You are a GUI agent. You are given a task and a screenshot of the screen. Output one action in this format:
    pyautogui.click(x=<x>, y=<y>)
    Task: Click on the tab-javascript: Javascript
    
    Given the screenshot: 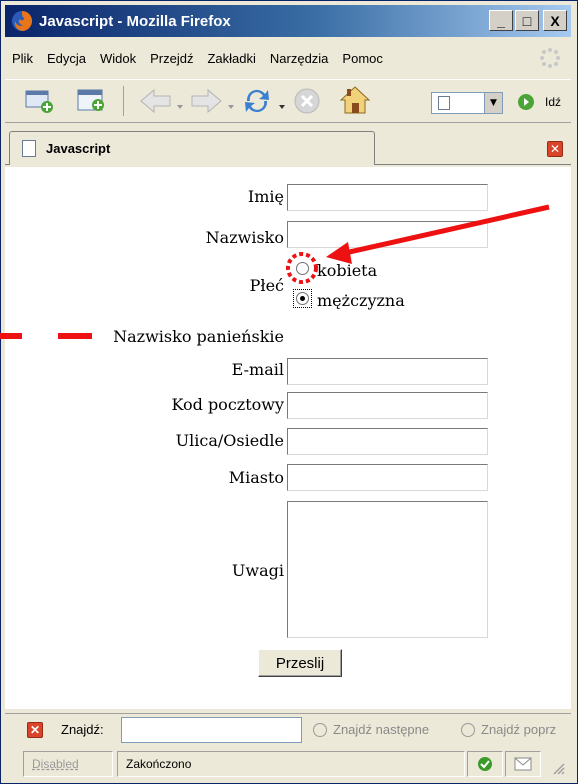 What is the action you would take?
    pyautogui.click(x=192, y=148)
    